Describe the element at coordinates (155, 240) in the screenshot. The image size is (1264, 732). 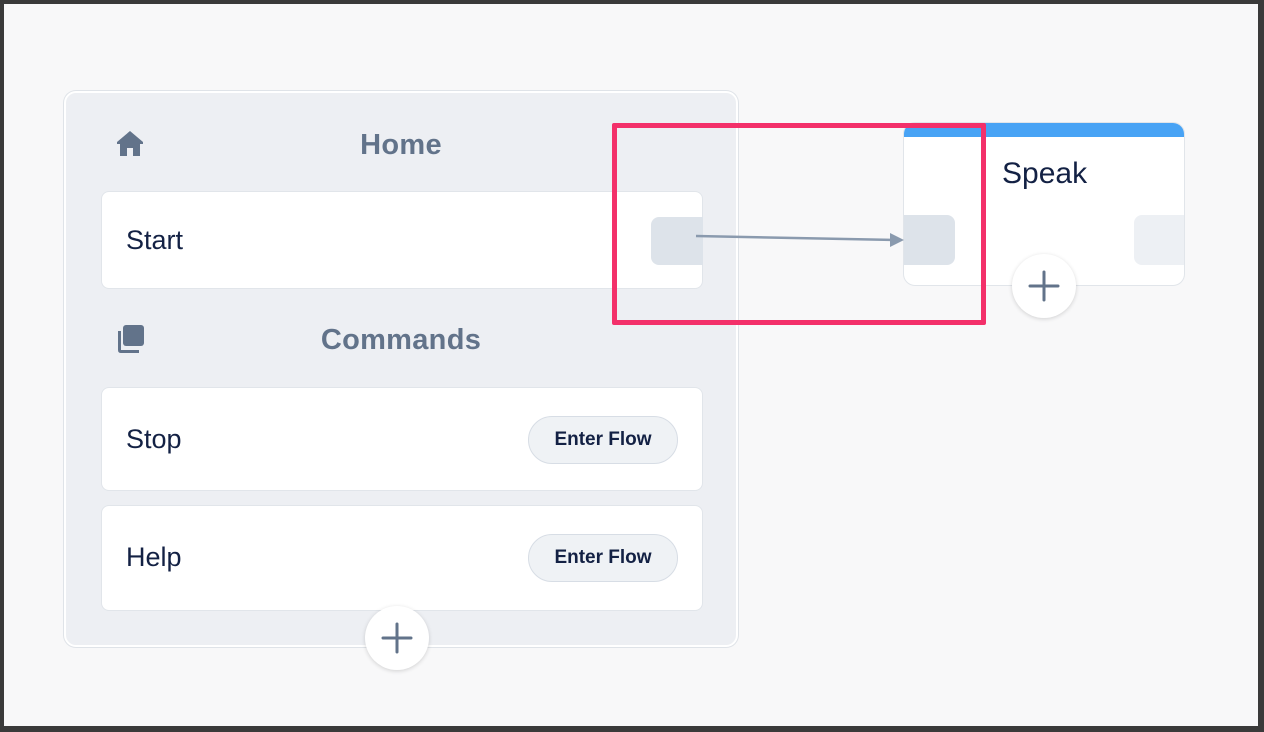
I see `start-label: Start` at that location.